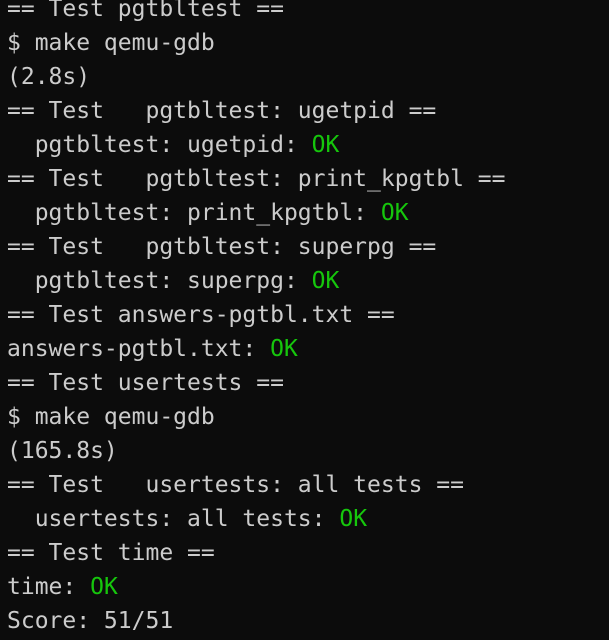 The height and width of the screenshot is (640, 609). I want to click on terminal-line: == Test usertests: all tests ==, so click(308, 485).